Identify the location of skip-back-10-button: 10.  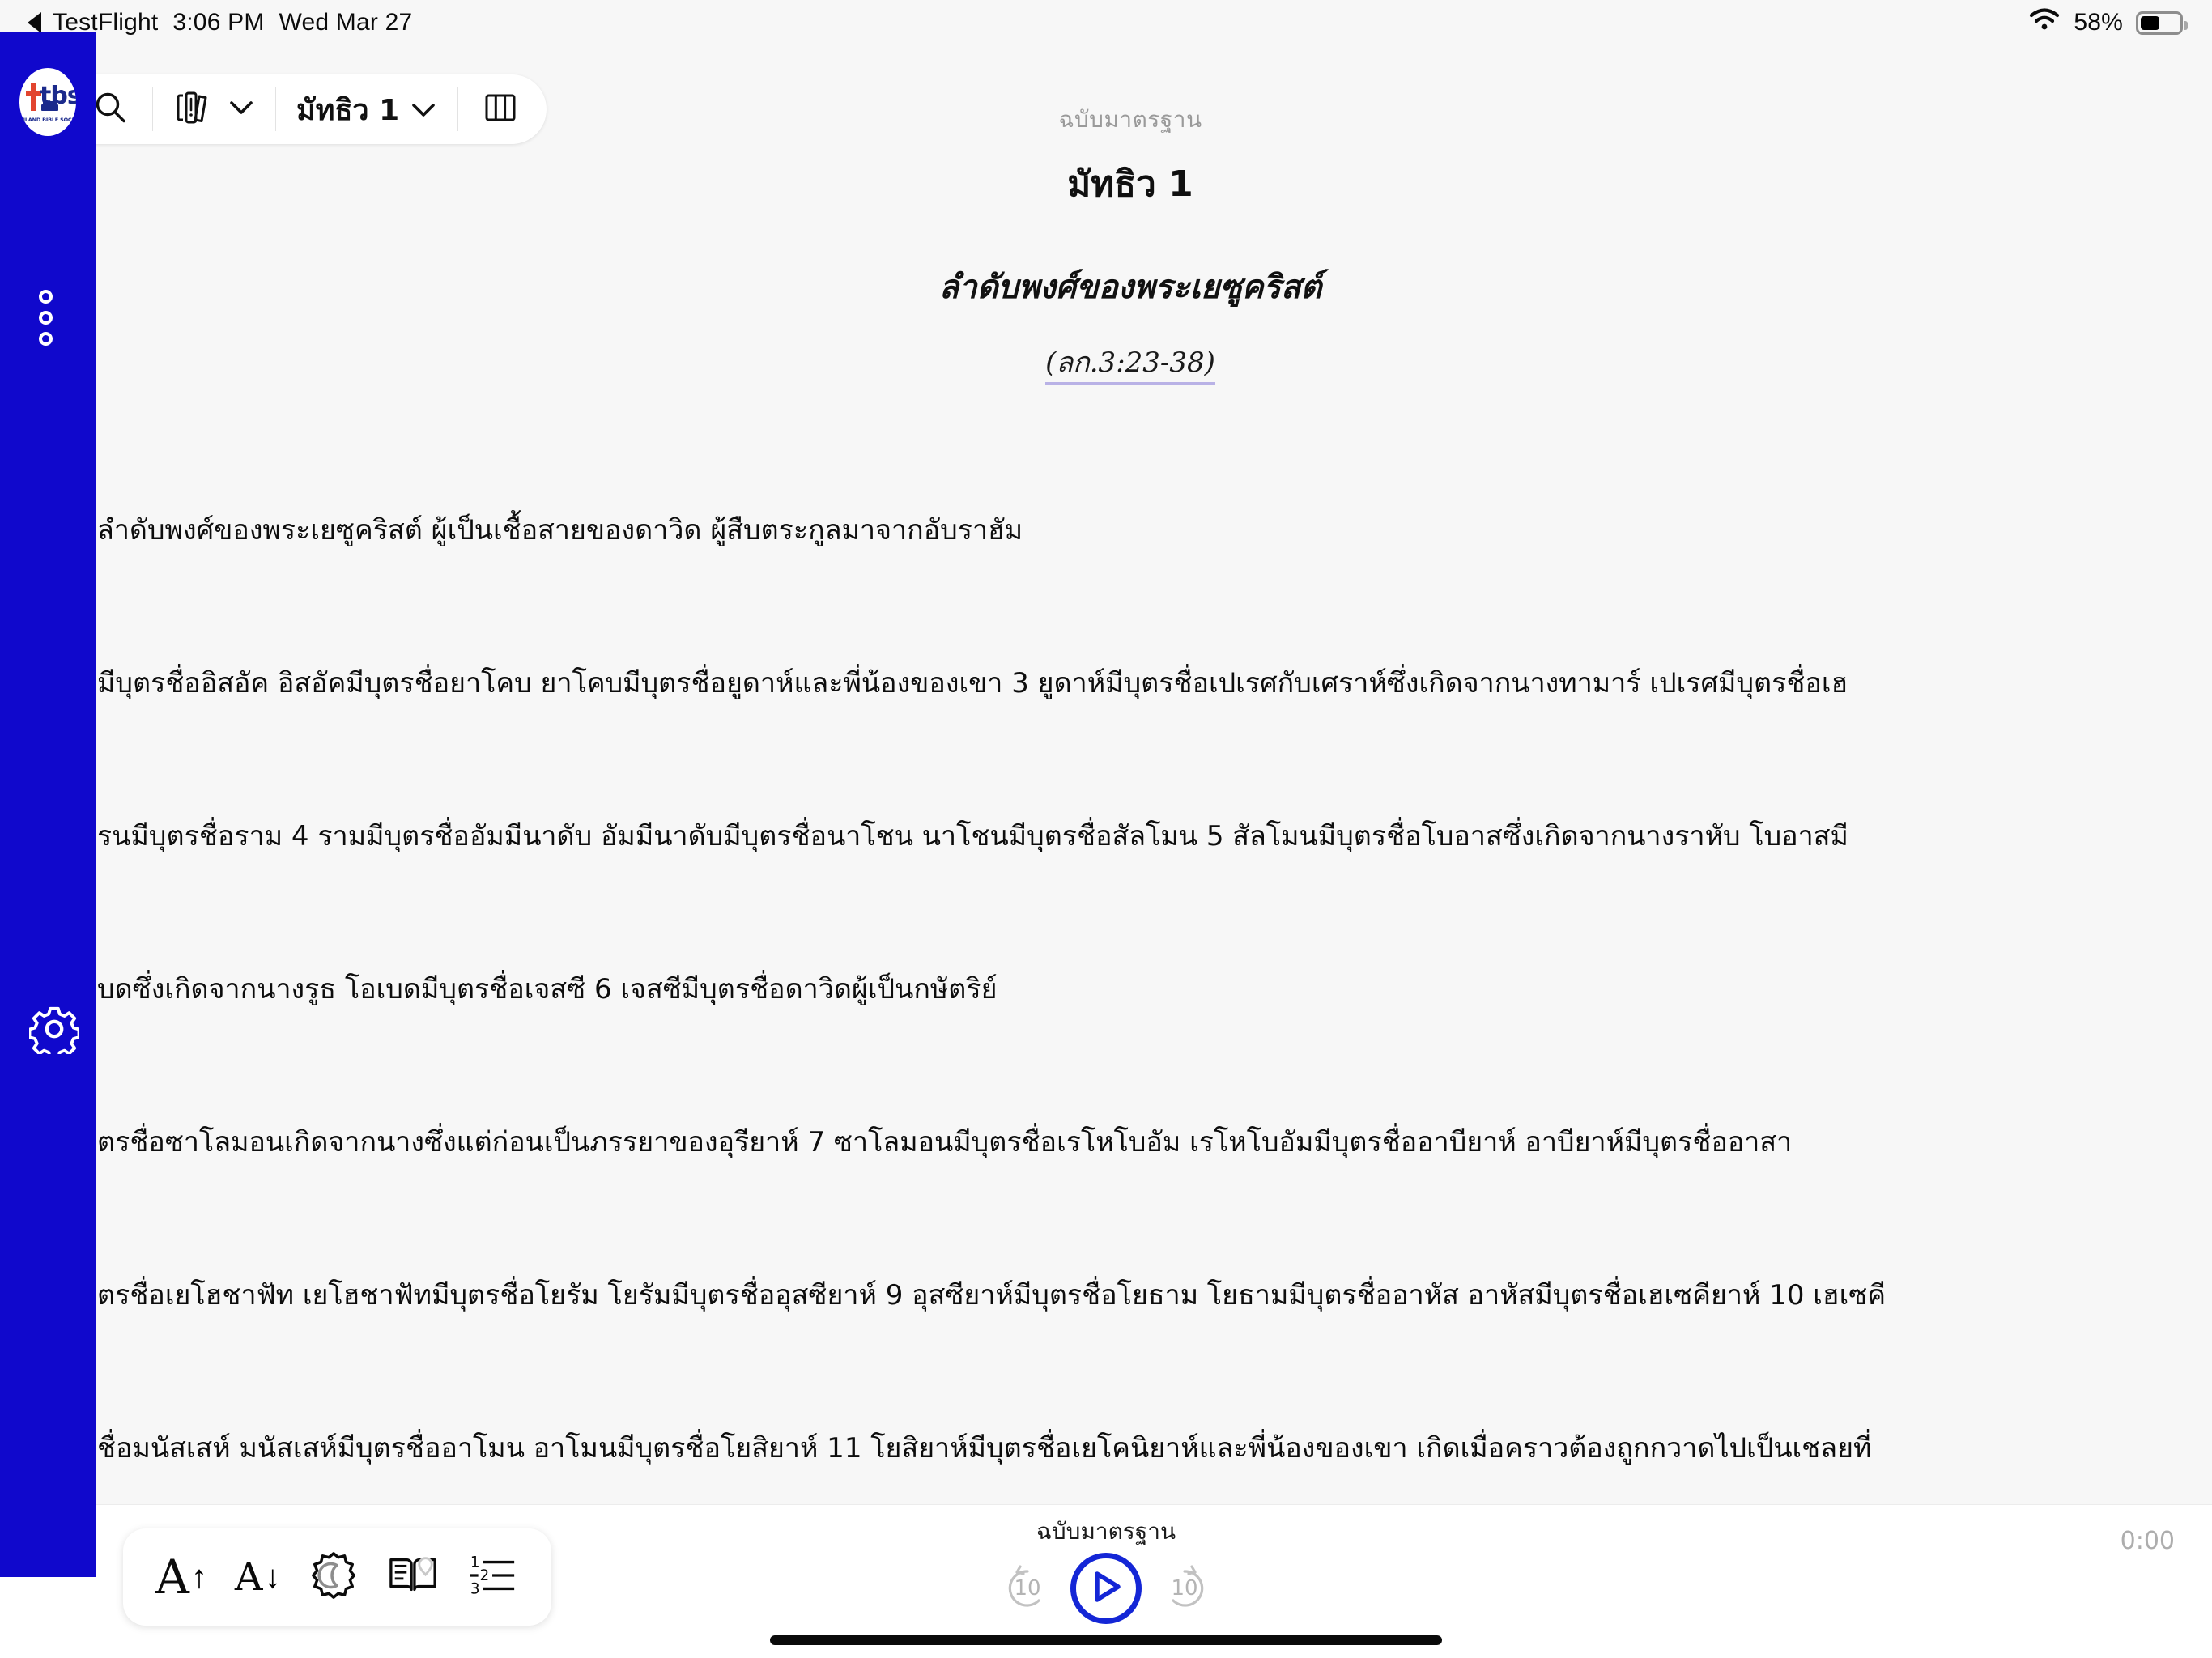
(1028, 1588).